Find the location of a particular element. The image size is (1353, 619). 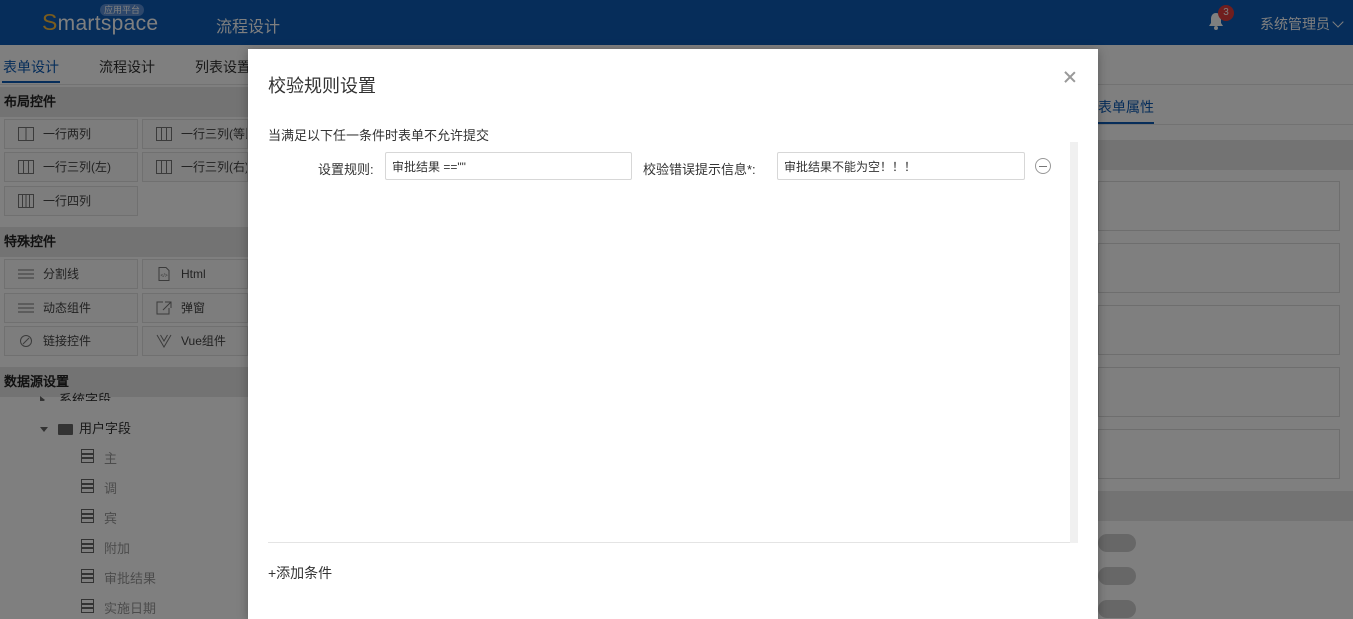

remove-rule-icon is located at coordinates (1043, 166).